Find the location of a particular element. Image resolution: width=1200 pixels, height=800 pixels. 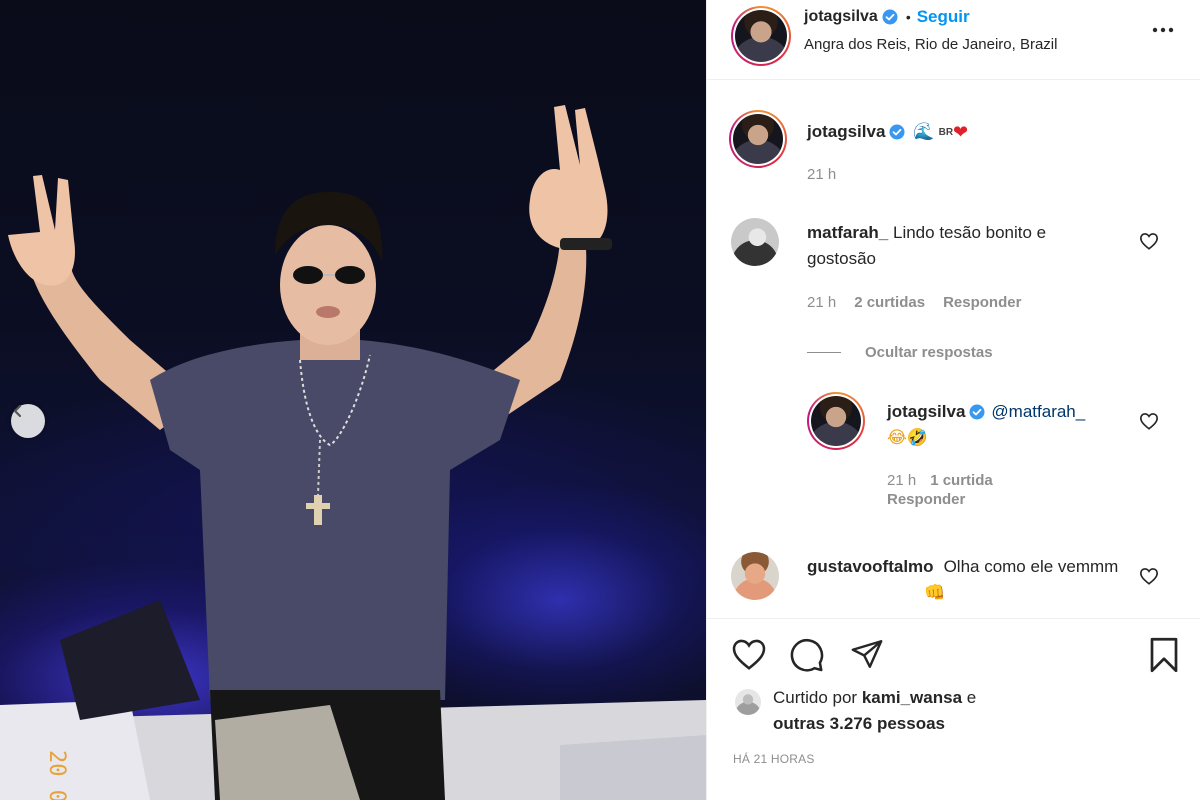

caption-time: 21 h is located at coordinates (821, 174).